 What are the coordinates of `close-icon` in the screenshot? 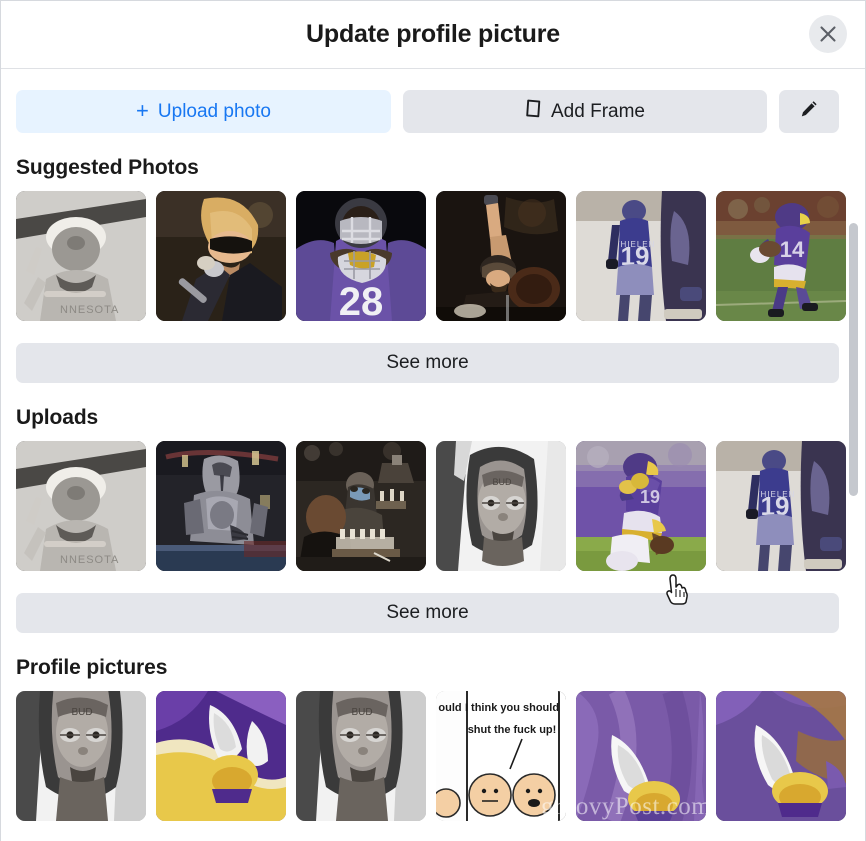 It's located at (828, 34).